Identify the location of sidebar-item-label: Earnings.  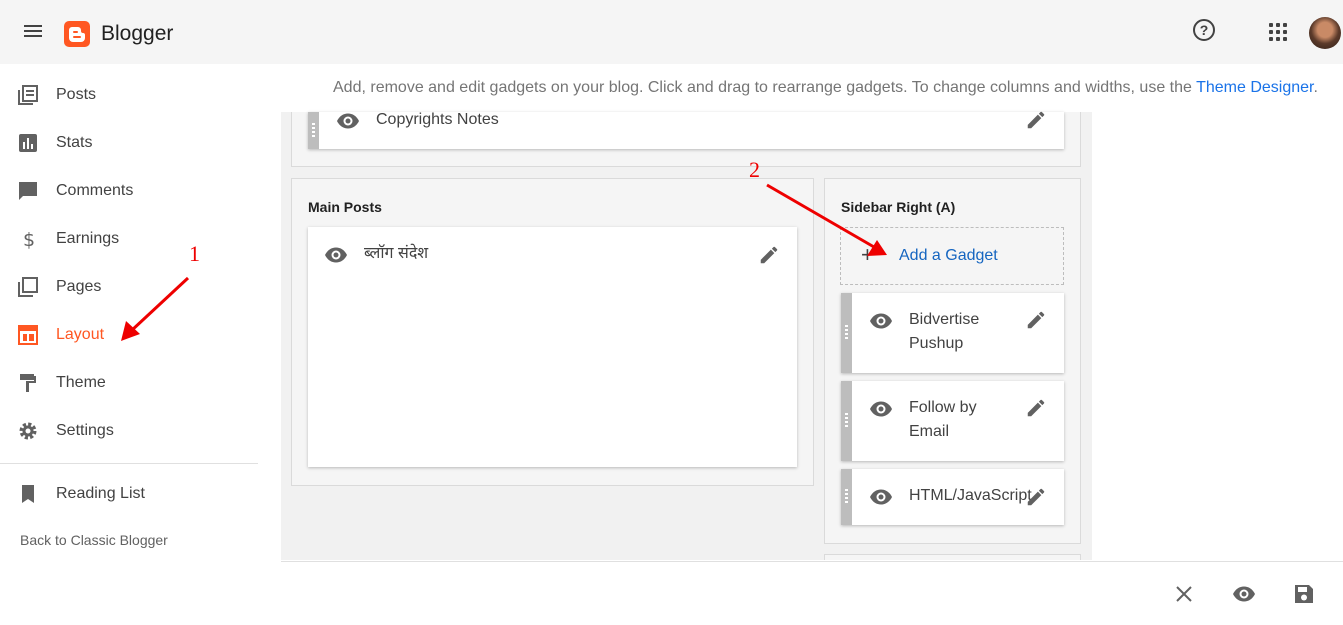
(88, 238).